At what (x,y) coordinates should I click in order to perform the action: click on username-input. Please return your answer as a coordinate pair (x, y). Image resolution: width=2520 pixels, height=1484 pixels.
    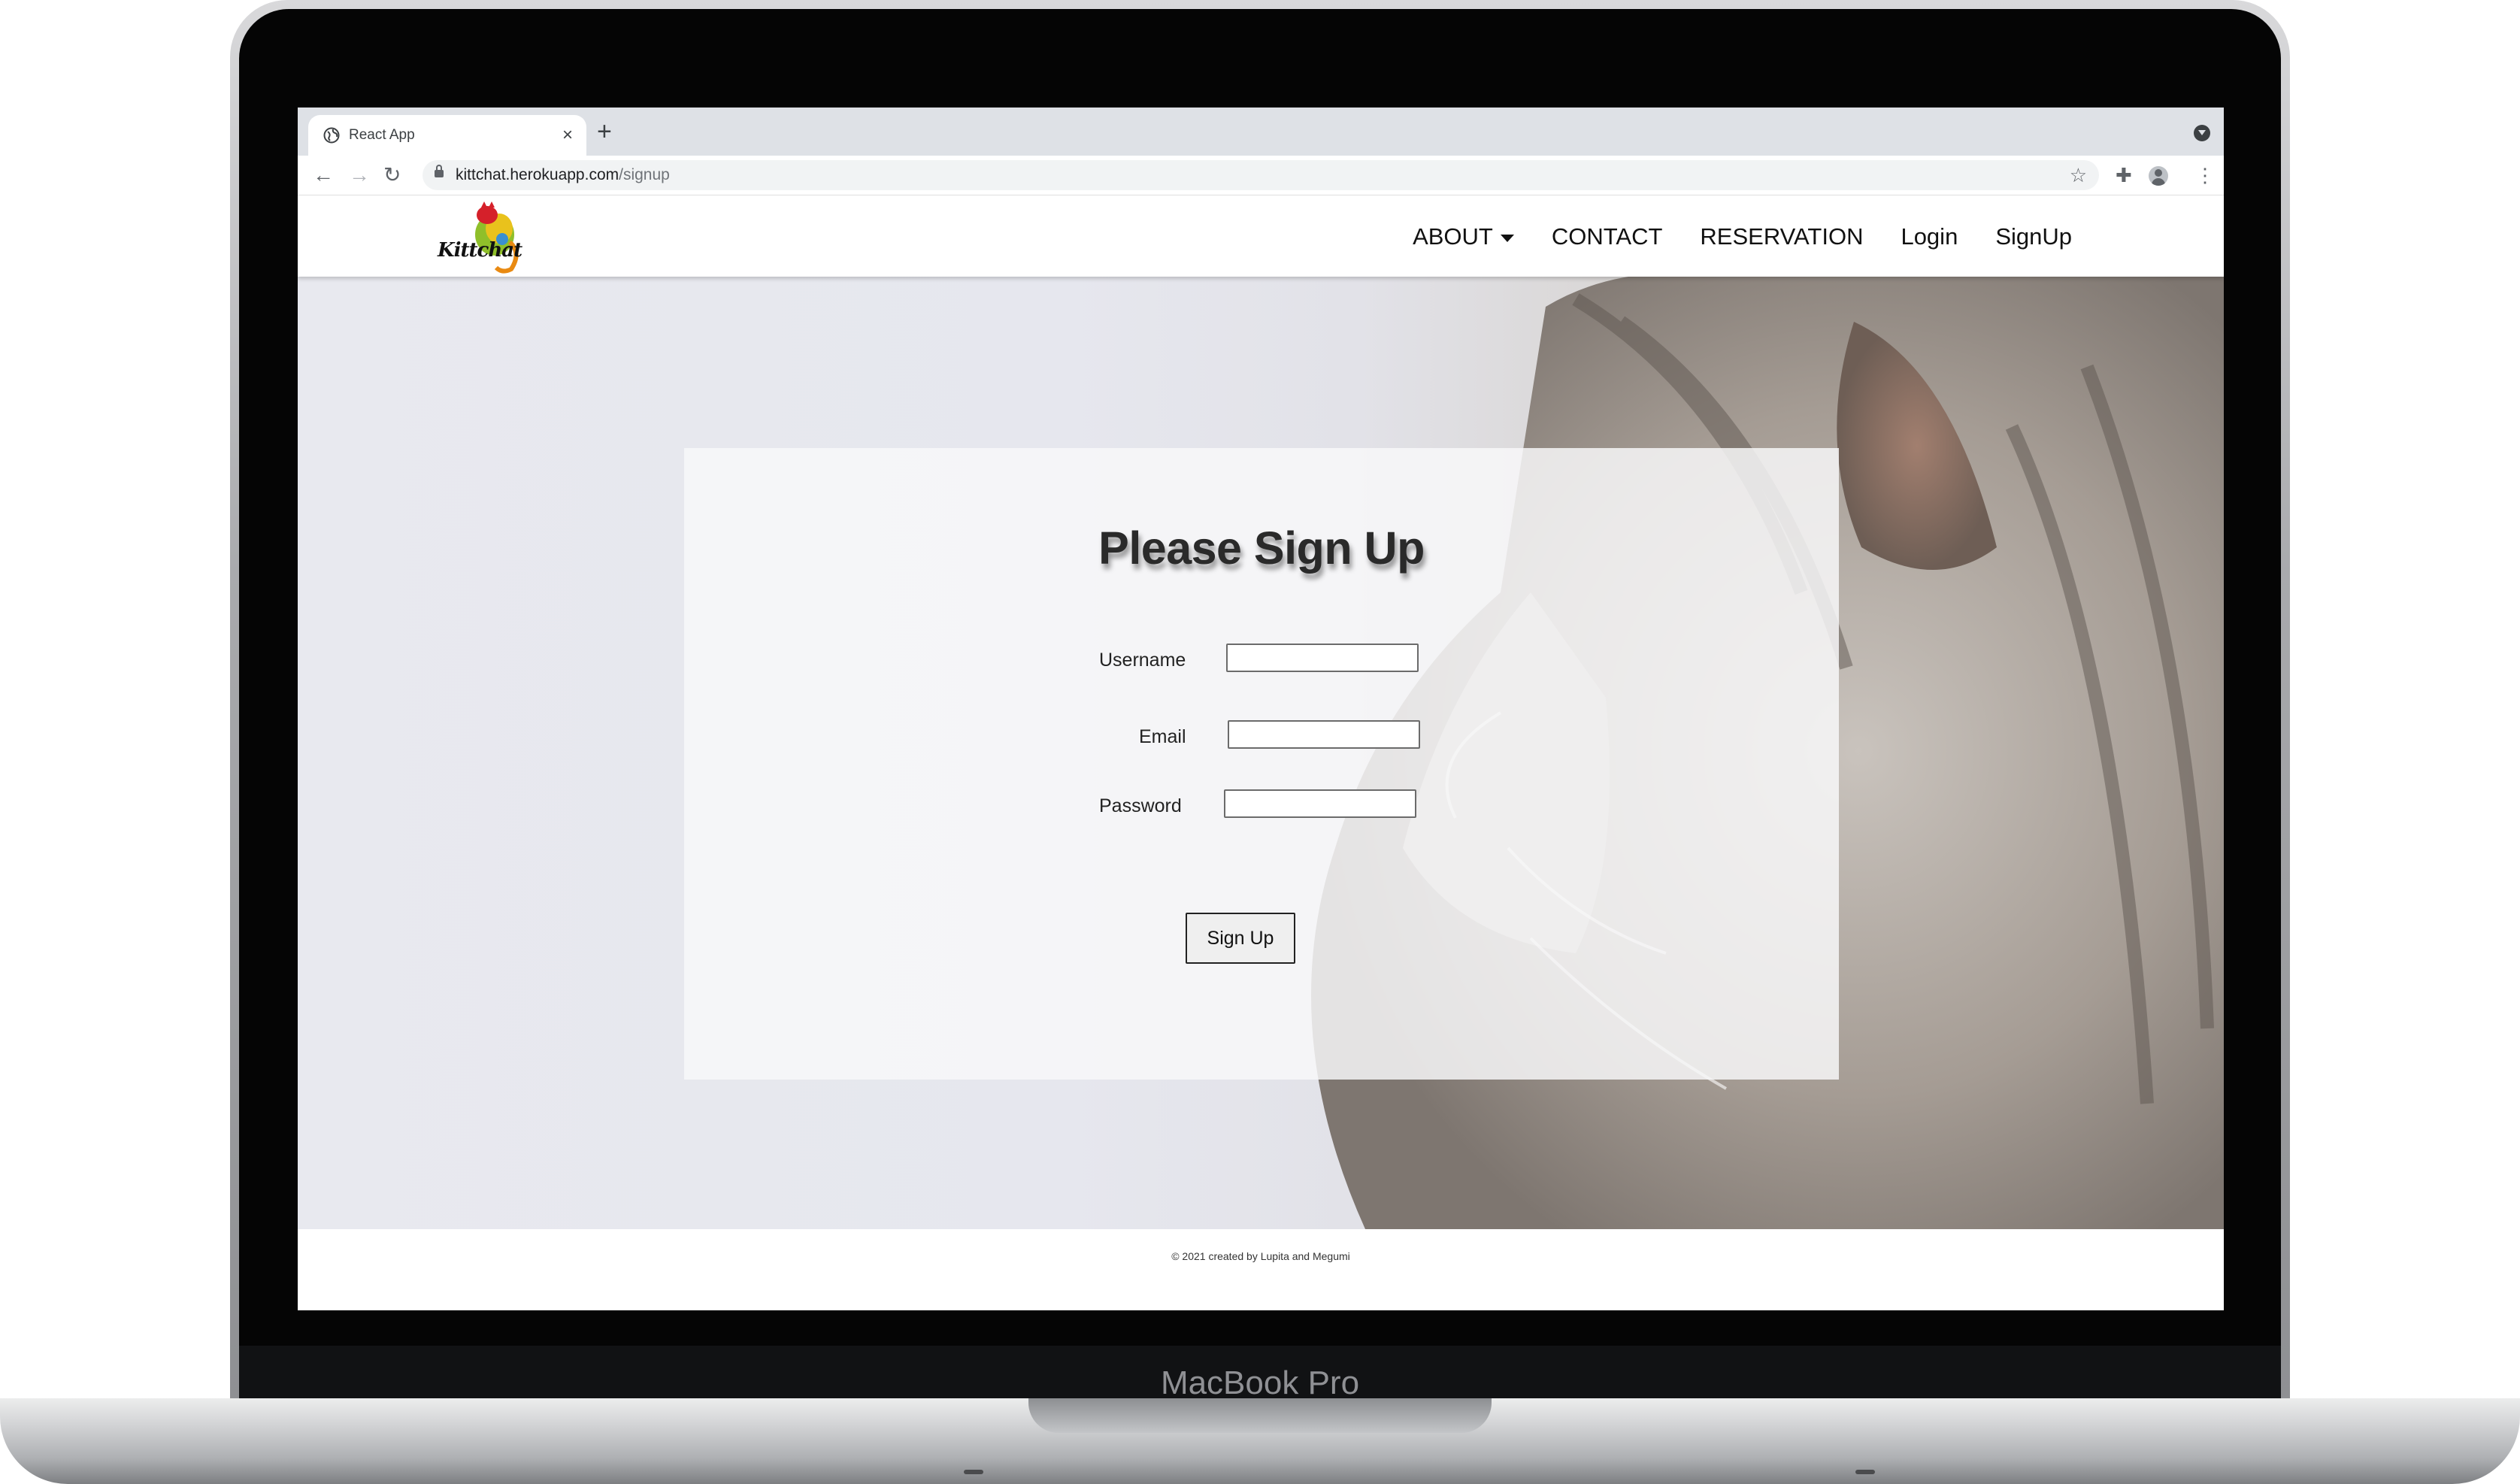
    Looking at the image, I should click on (1322, 658).